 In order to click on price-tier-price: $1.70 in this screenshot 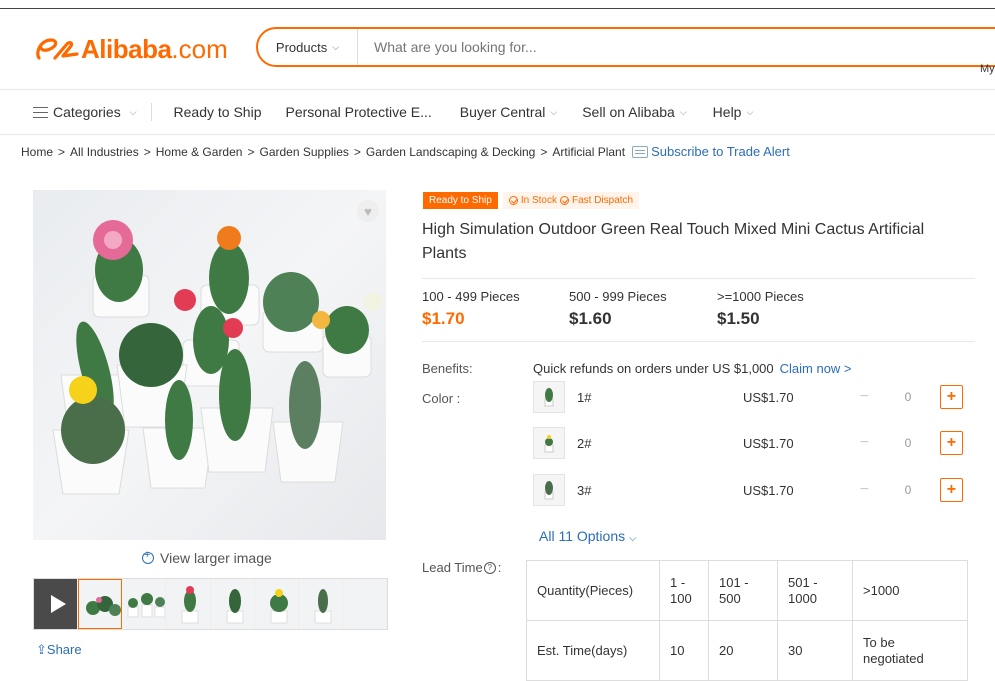, I will do `click(443, 318)`.